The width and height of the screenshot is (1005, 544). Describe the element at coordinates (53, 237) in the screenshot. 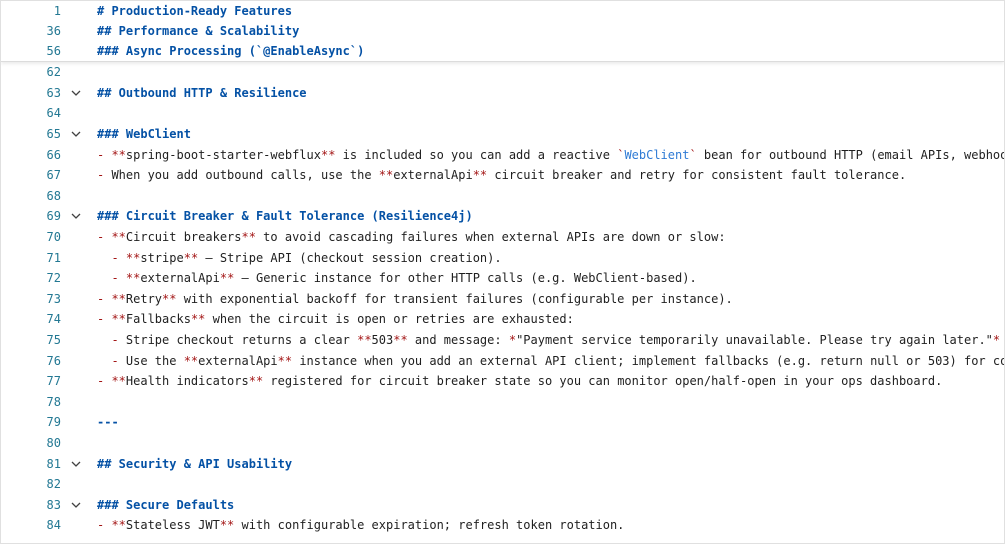

I see `line-number: 70` at that location.